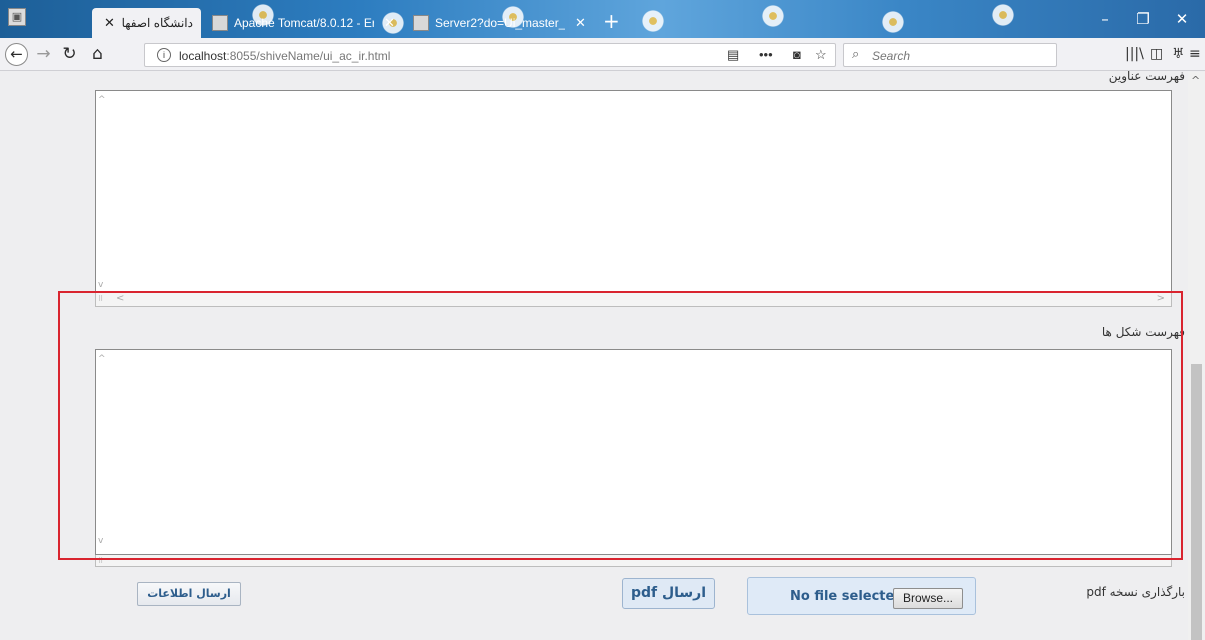 The width and height of the screenshot is (1205, 640). I want to click on sidebar-icon: ◫, so click(1156, 54).